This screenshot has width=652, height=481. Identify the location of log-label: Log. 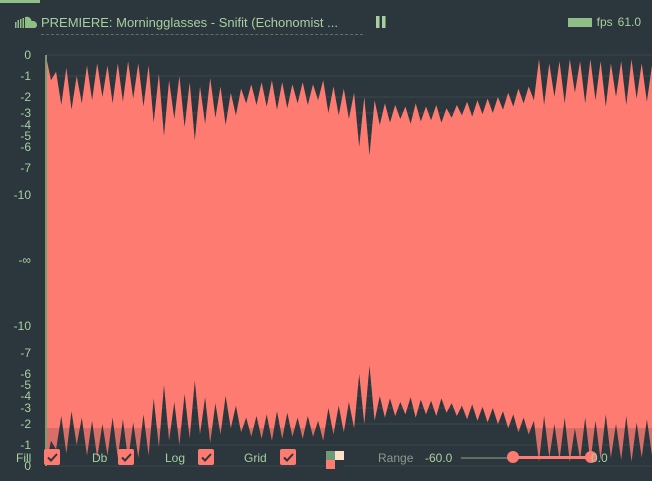
(175, 458).